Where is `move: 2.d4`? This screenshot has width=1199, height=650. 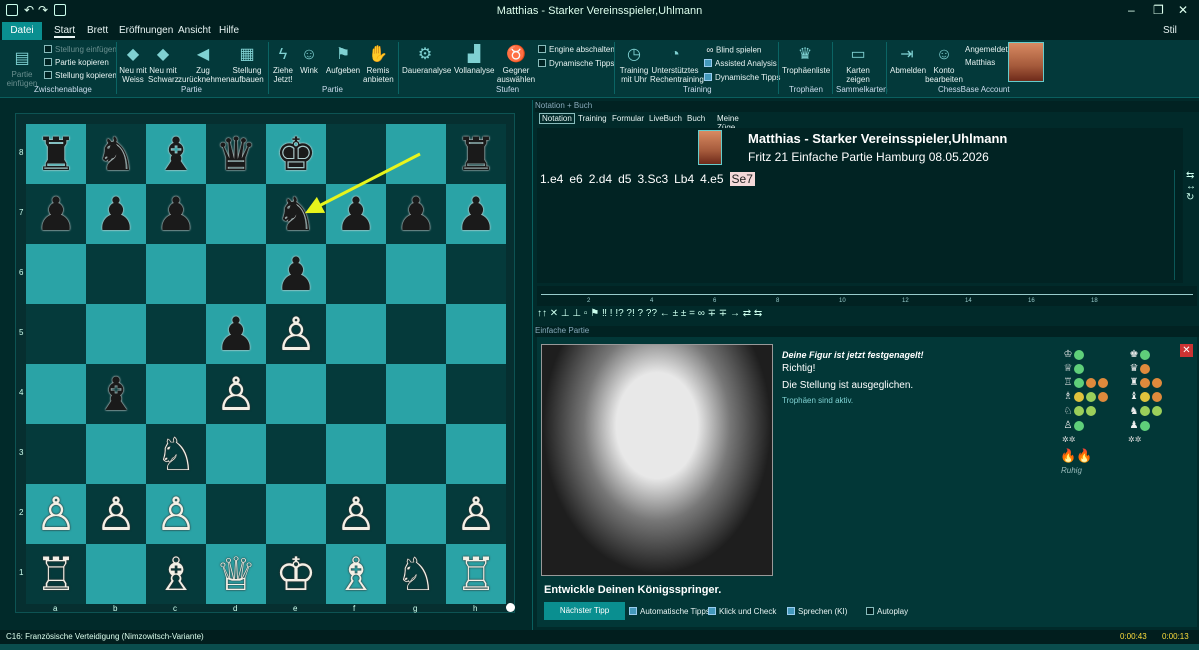 move: 2.d4 is located at coordinates (600, 179).